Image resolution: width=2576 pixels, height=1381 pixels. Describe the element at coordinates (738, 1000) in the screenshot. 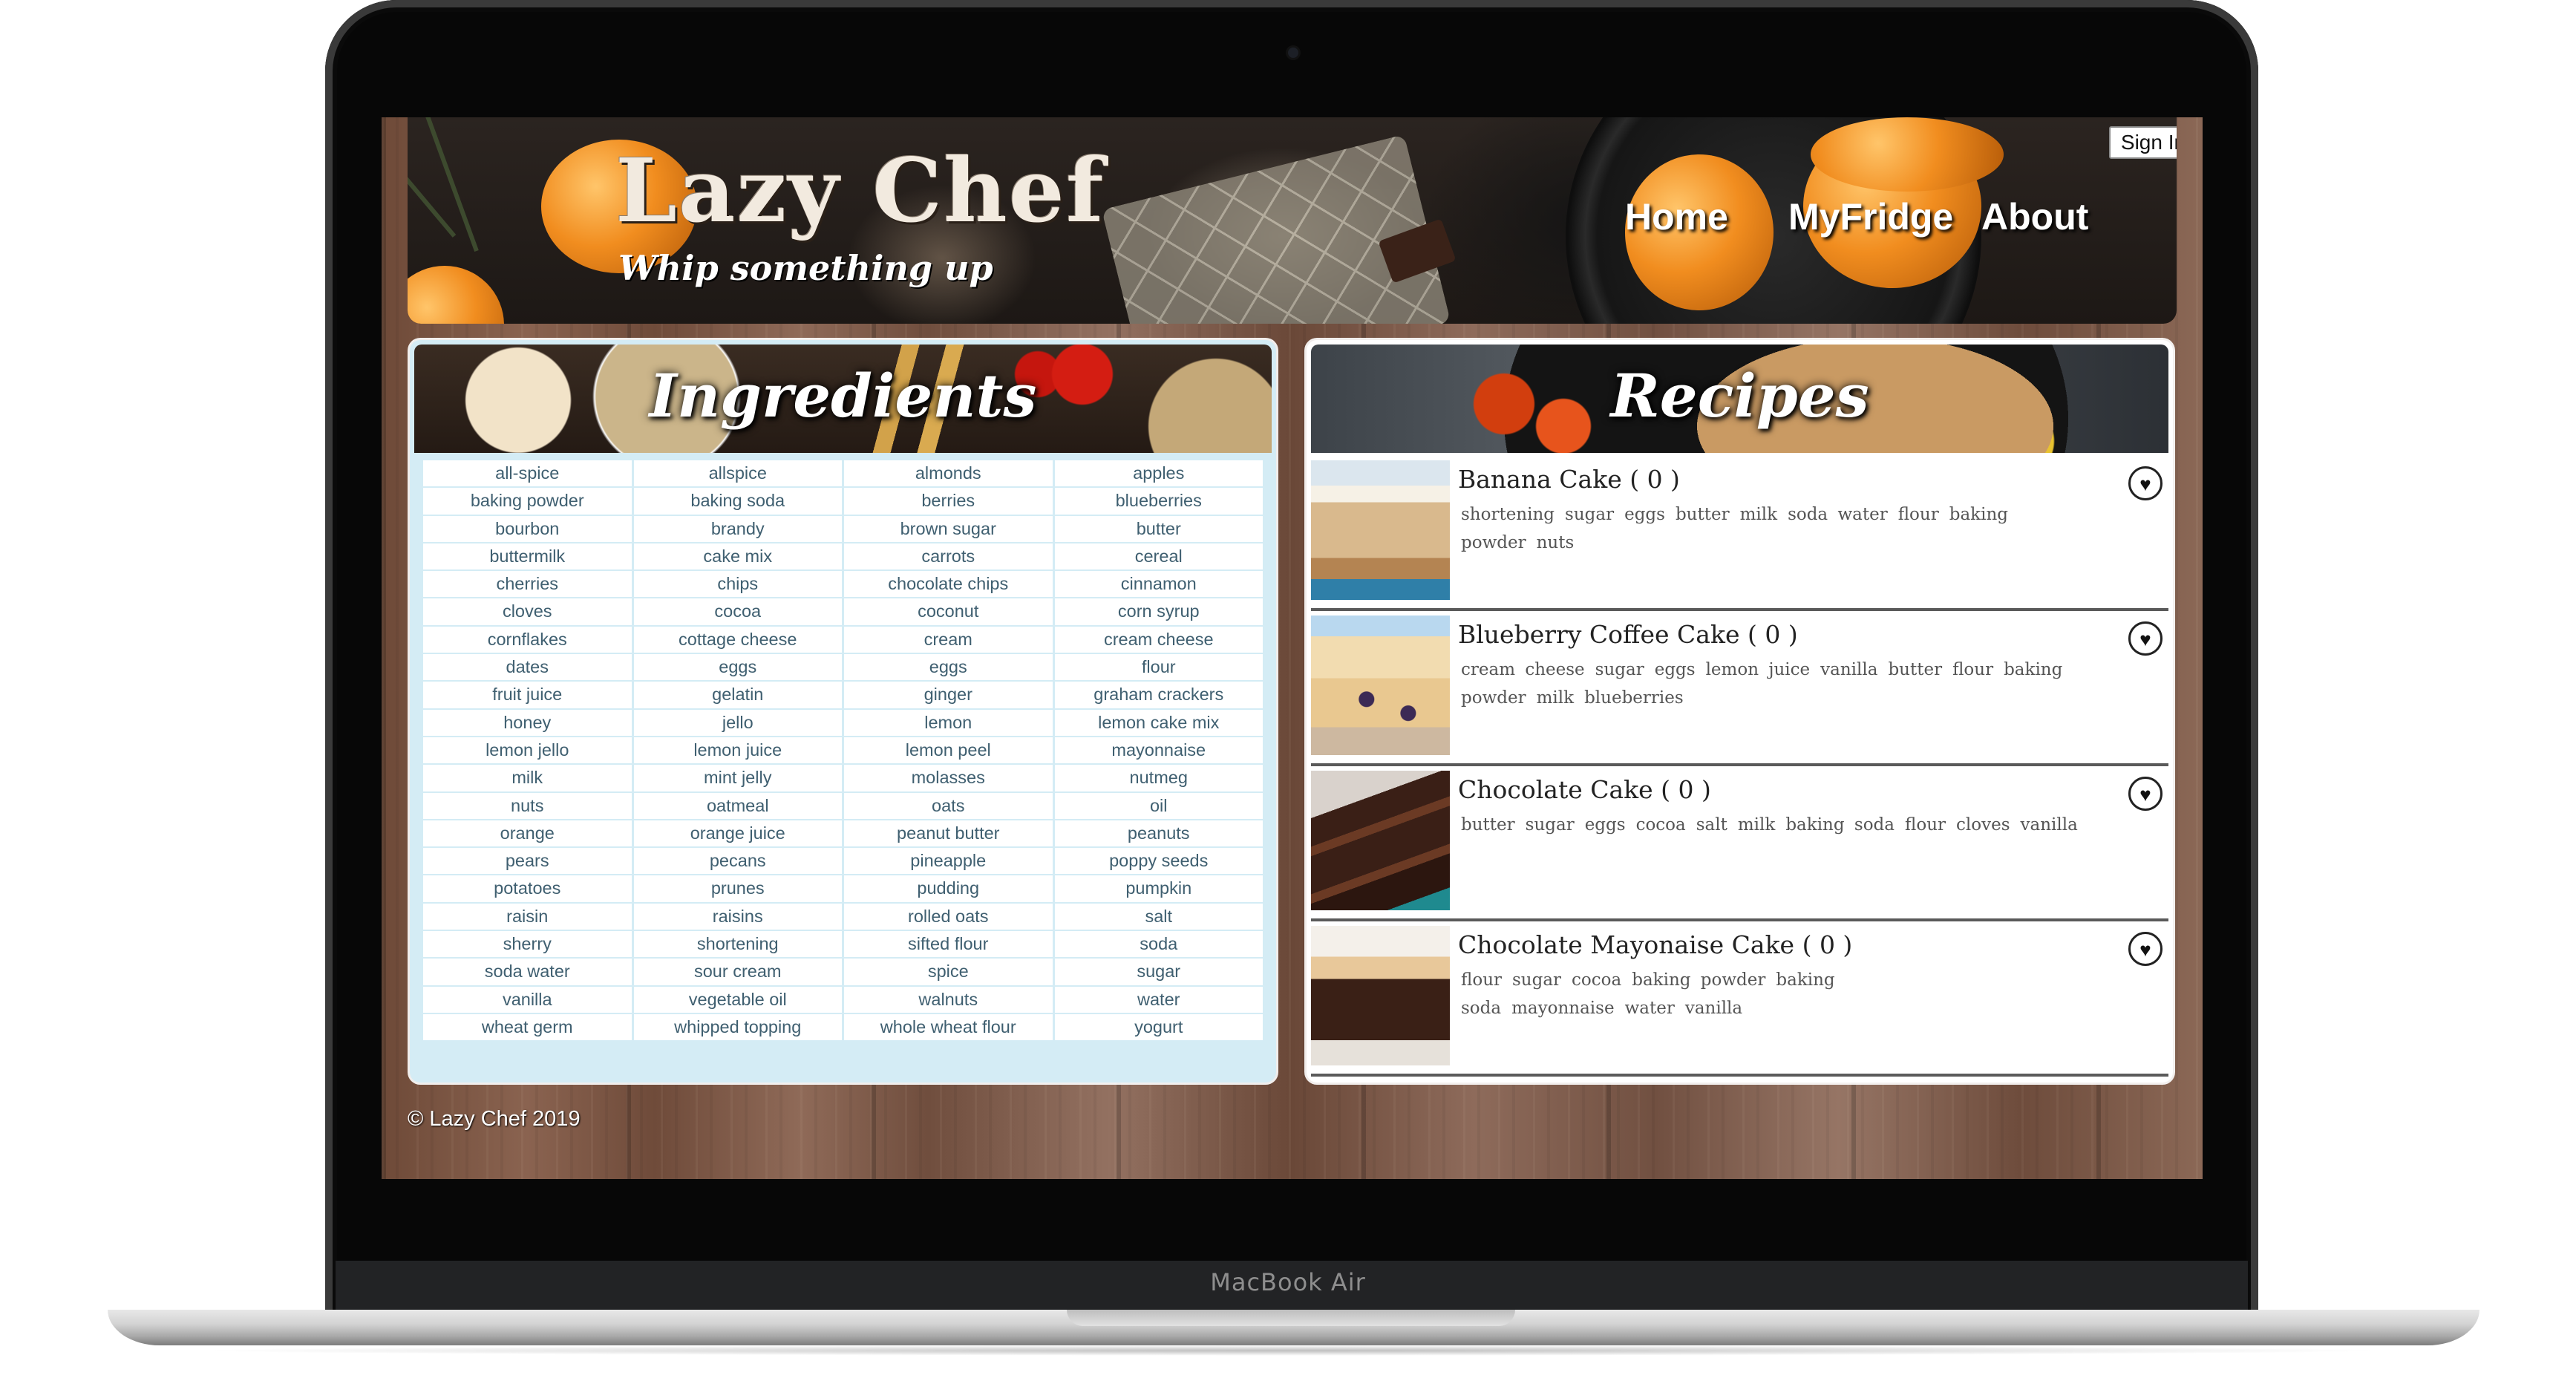

I see `ingredient-item: vegetable oil` at that location.